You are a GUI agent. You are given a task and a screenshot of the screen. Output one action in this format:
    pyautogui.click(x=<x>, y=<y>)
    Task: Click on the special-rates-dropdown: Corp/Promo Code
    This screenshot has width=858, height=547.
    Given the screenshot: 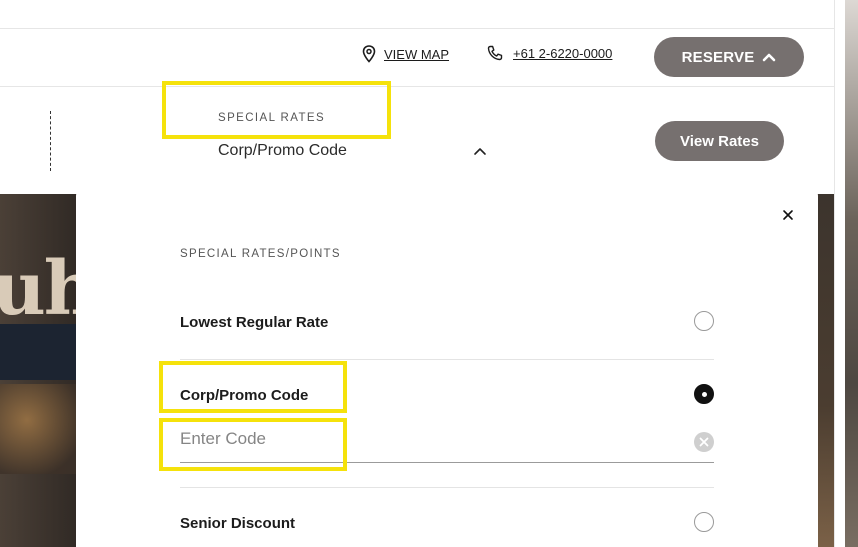 What is the action you would take?
    pyautogui.click(x=282, y=151)
    